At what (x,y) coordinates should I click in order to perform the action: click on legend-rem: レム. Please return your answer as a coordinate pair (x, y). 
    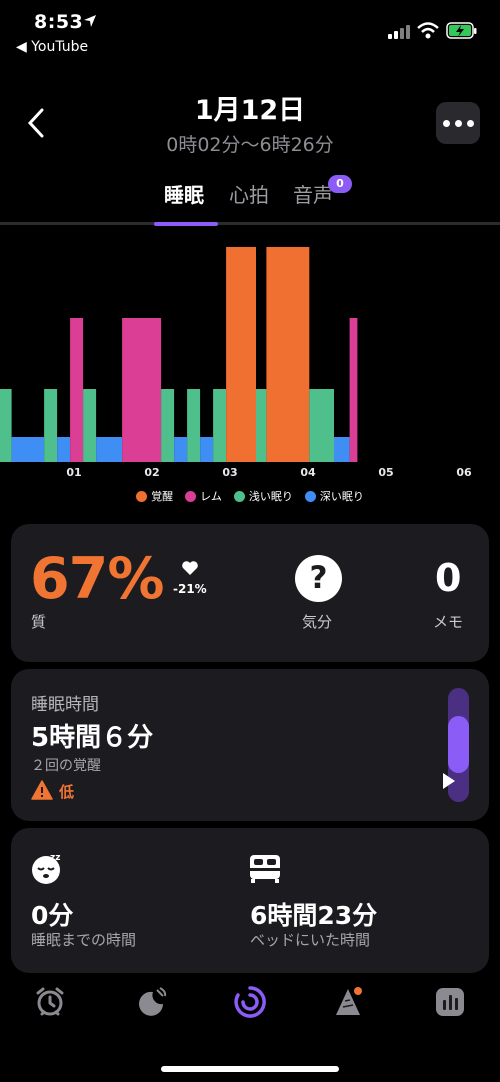
    Looking at the image, I should click on (203, 496).